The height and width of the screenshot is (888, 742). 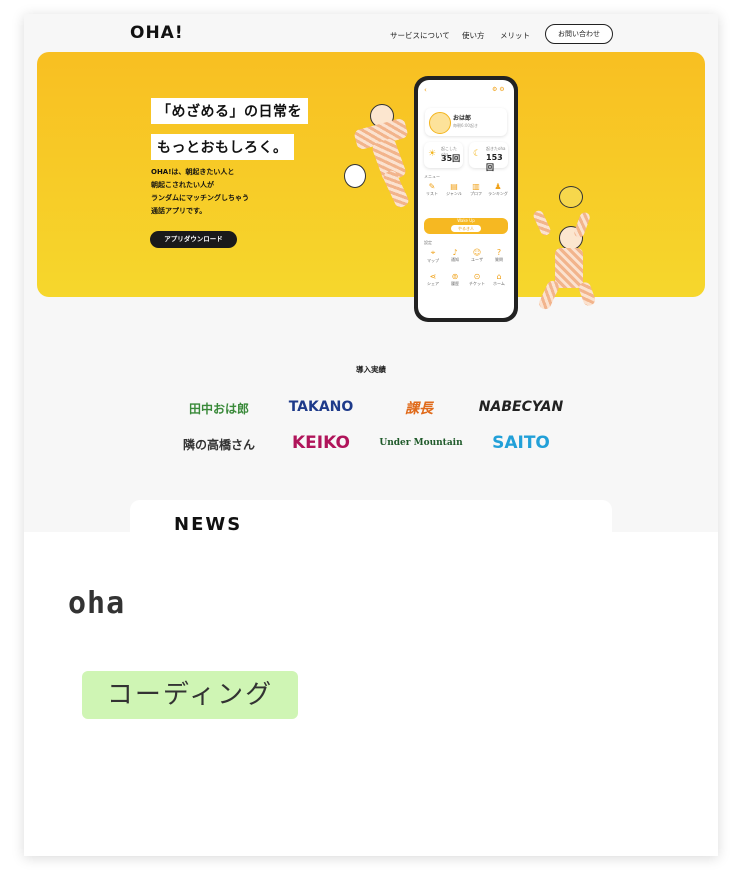 I want to click on category-tag: コーディング, so click(x=190, y=695).